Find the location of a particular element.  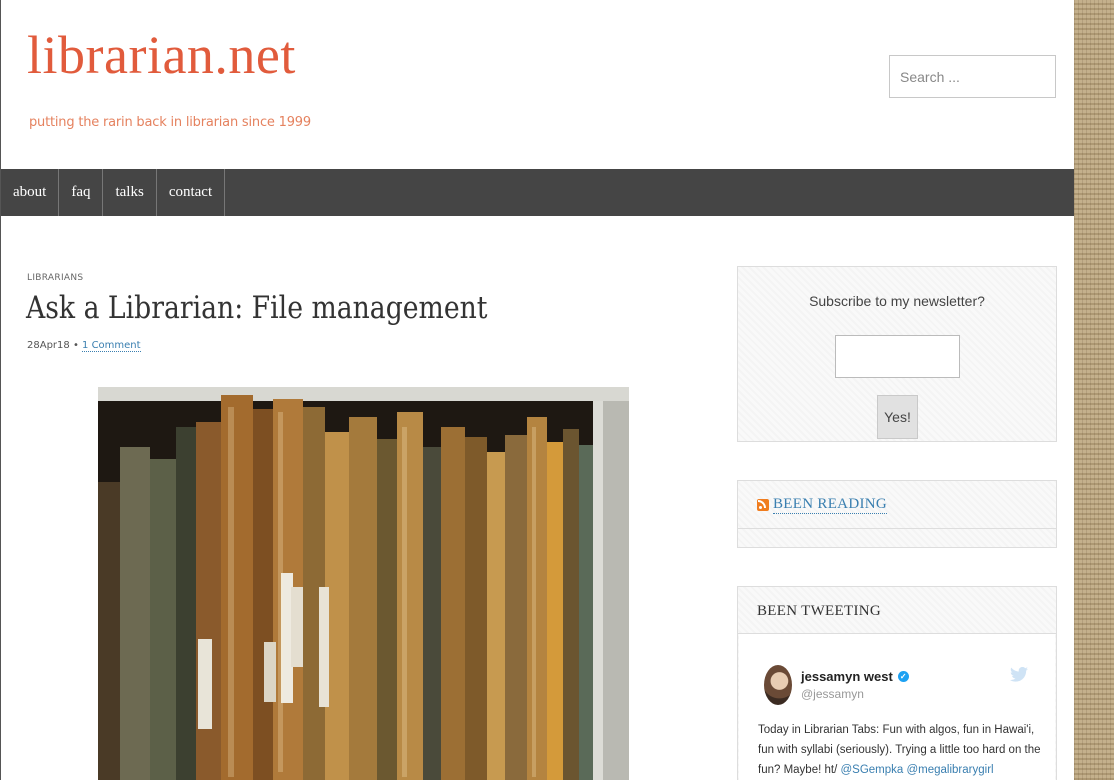

post-category: LIBRARIANS is located at coordinates (55, 278).